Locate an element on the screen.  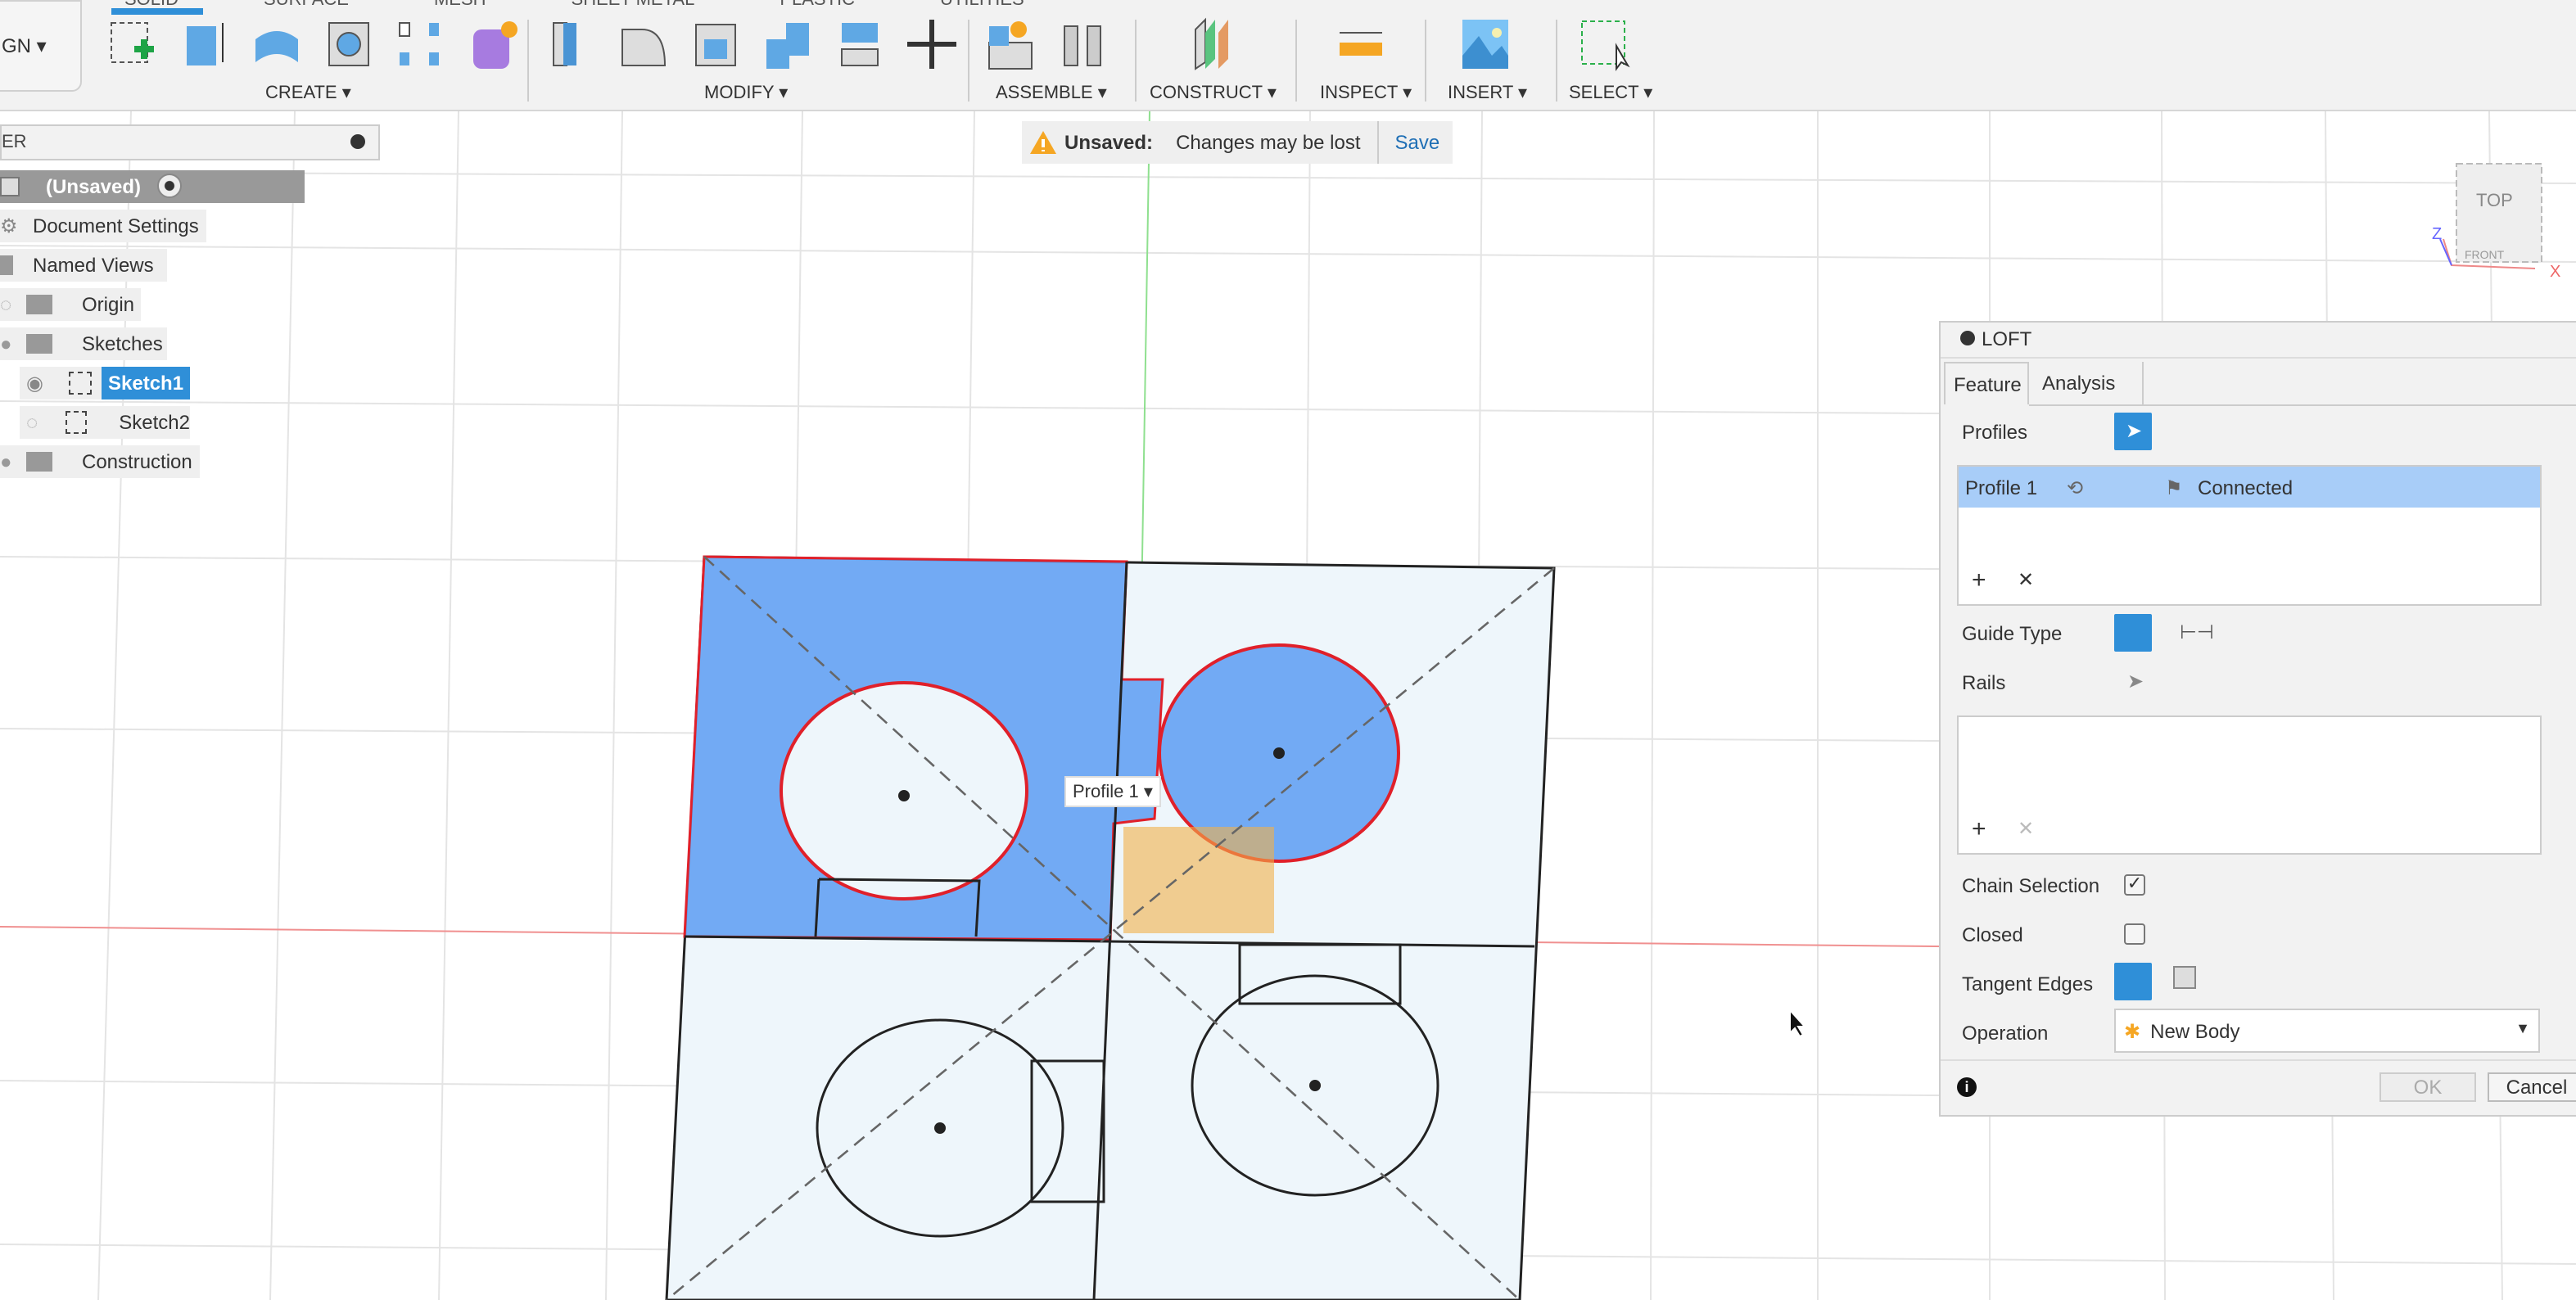
profile-row: Profile 1 ⟲ ⚑ Connected is located at coordinates (2249, 487).